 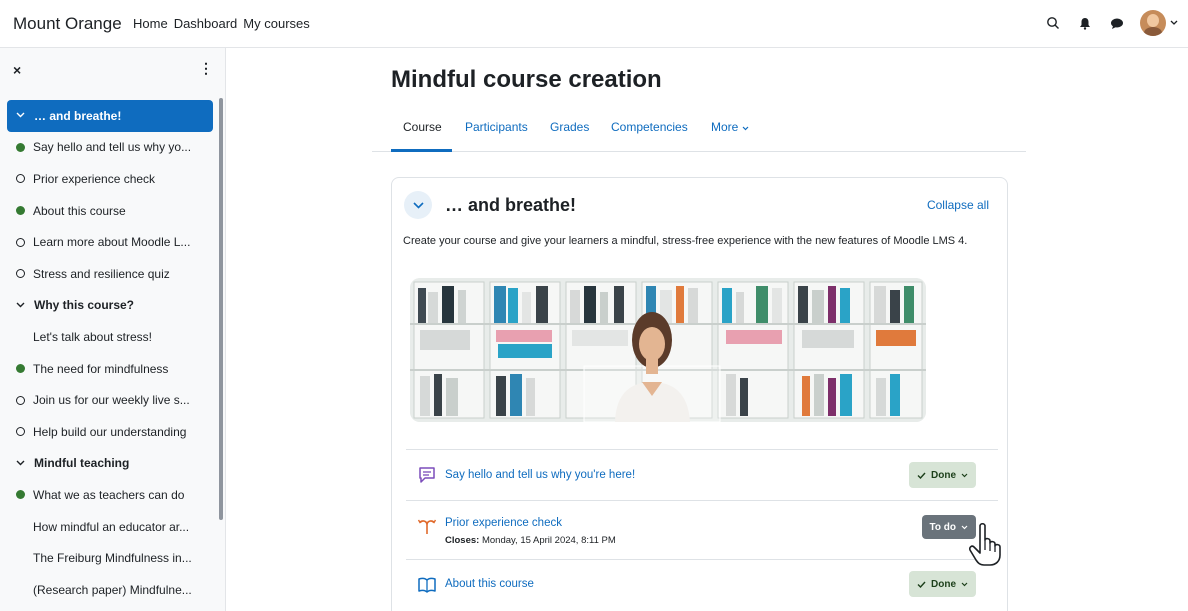 What do you see at coordinates (221, 309) in the screenshot?
I see `drawer-scrollbar` at bounding box center [221, 309].